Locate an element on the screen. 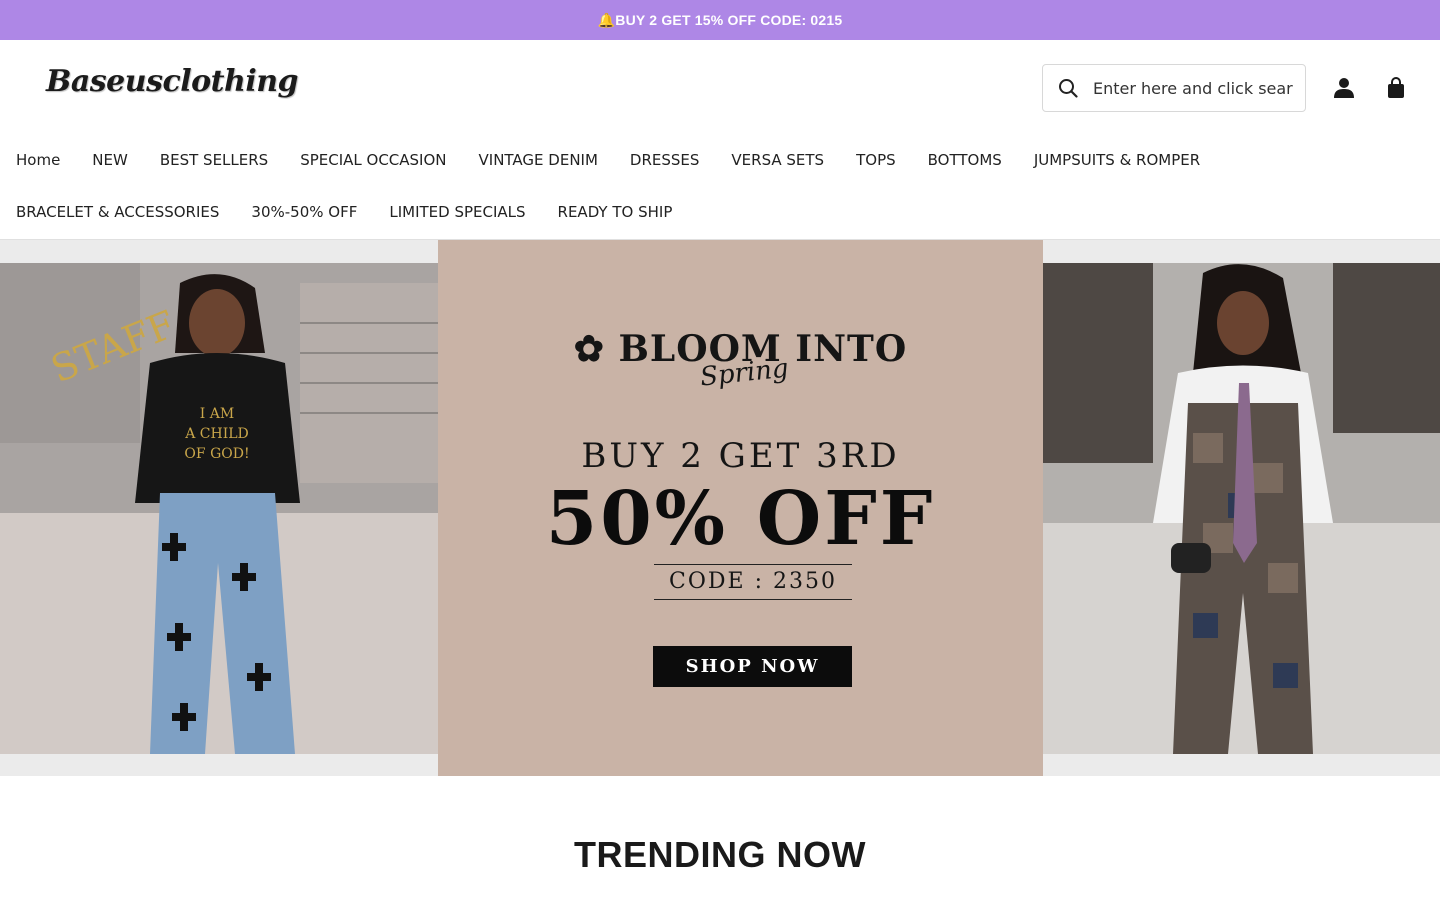  search-box is located at coordinates (1174, 88).